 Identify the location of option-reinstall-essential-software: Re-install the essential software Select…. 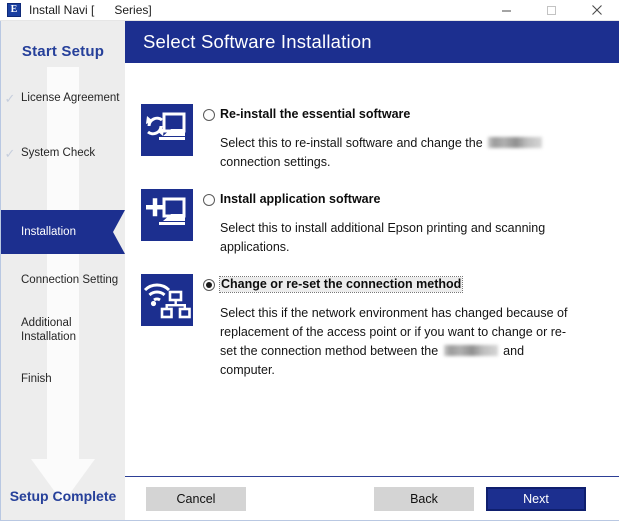
(372, 138).